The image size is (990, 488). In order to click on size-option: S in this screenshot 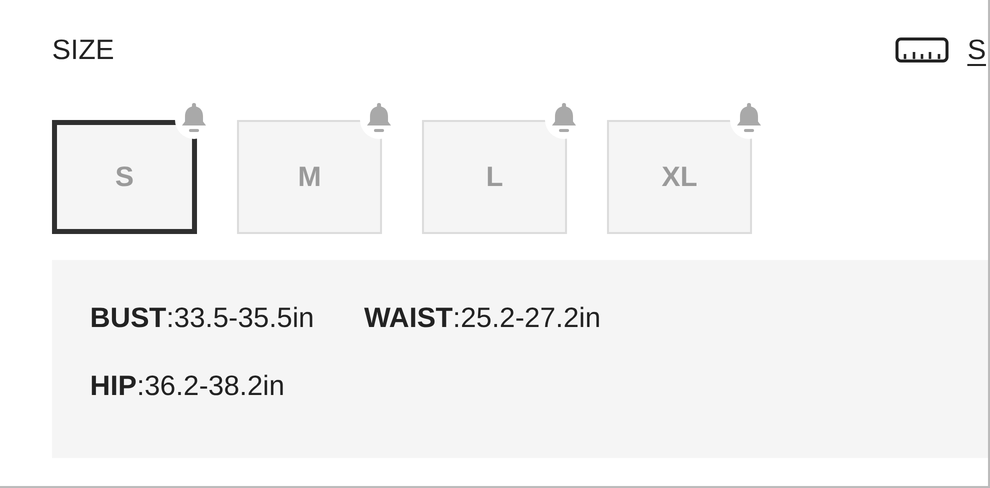, I will do `click(124, 177)`.